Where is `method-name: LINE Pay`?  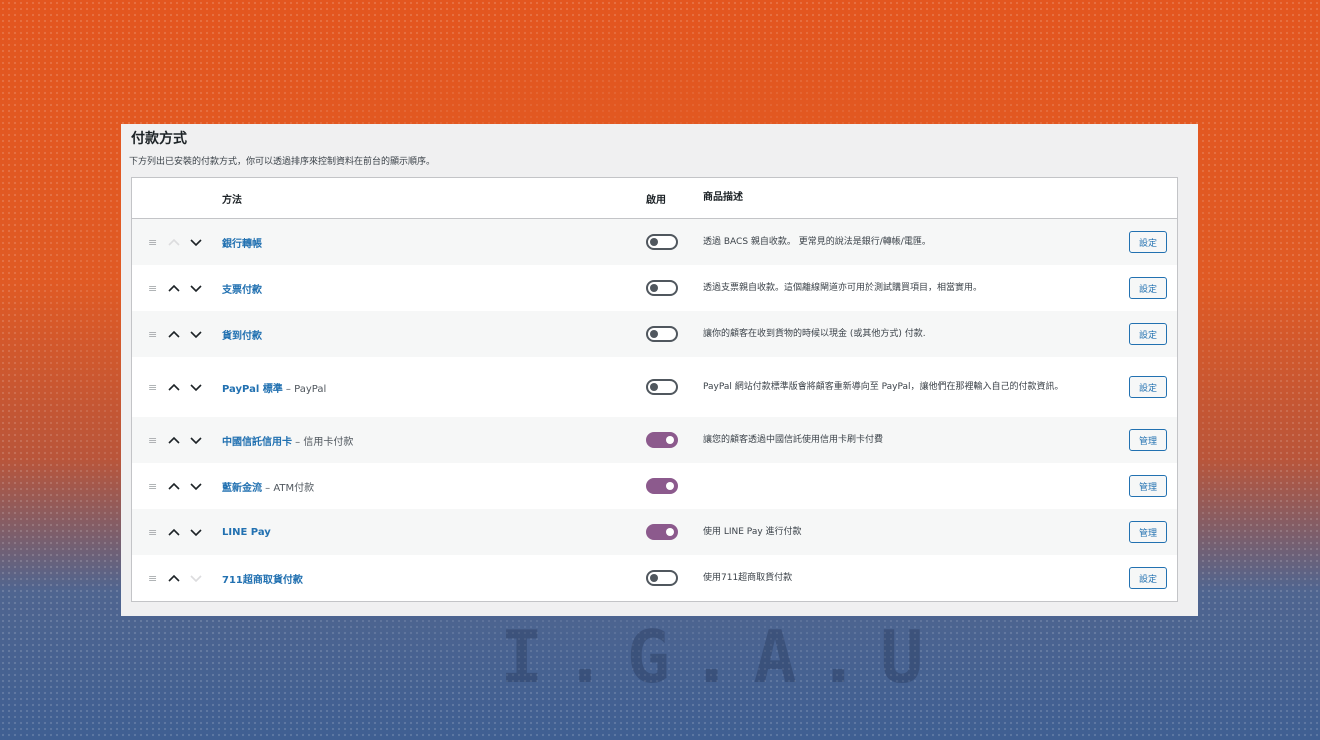
method-name: LINE Pay is located at coordinates (246, 532).